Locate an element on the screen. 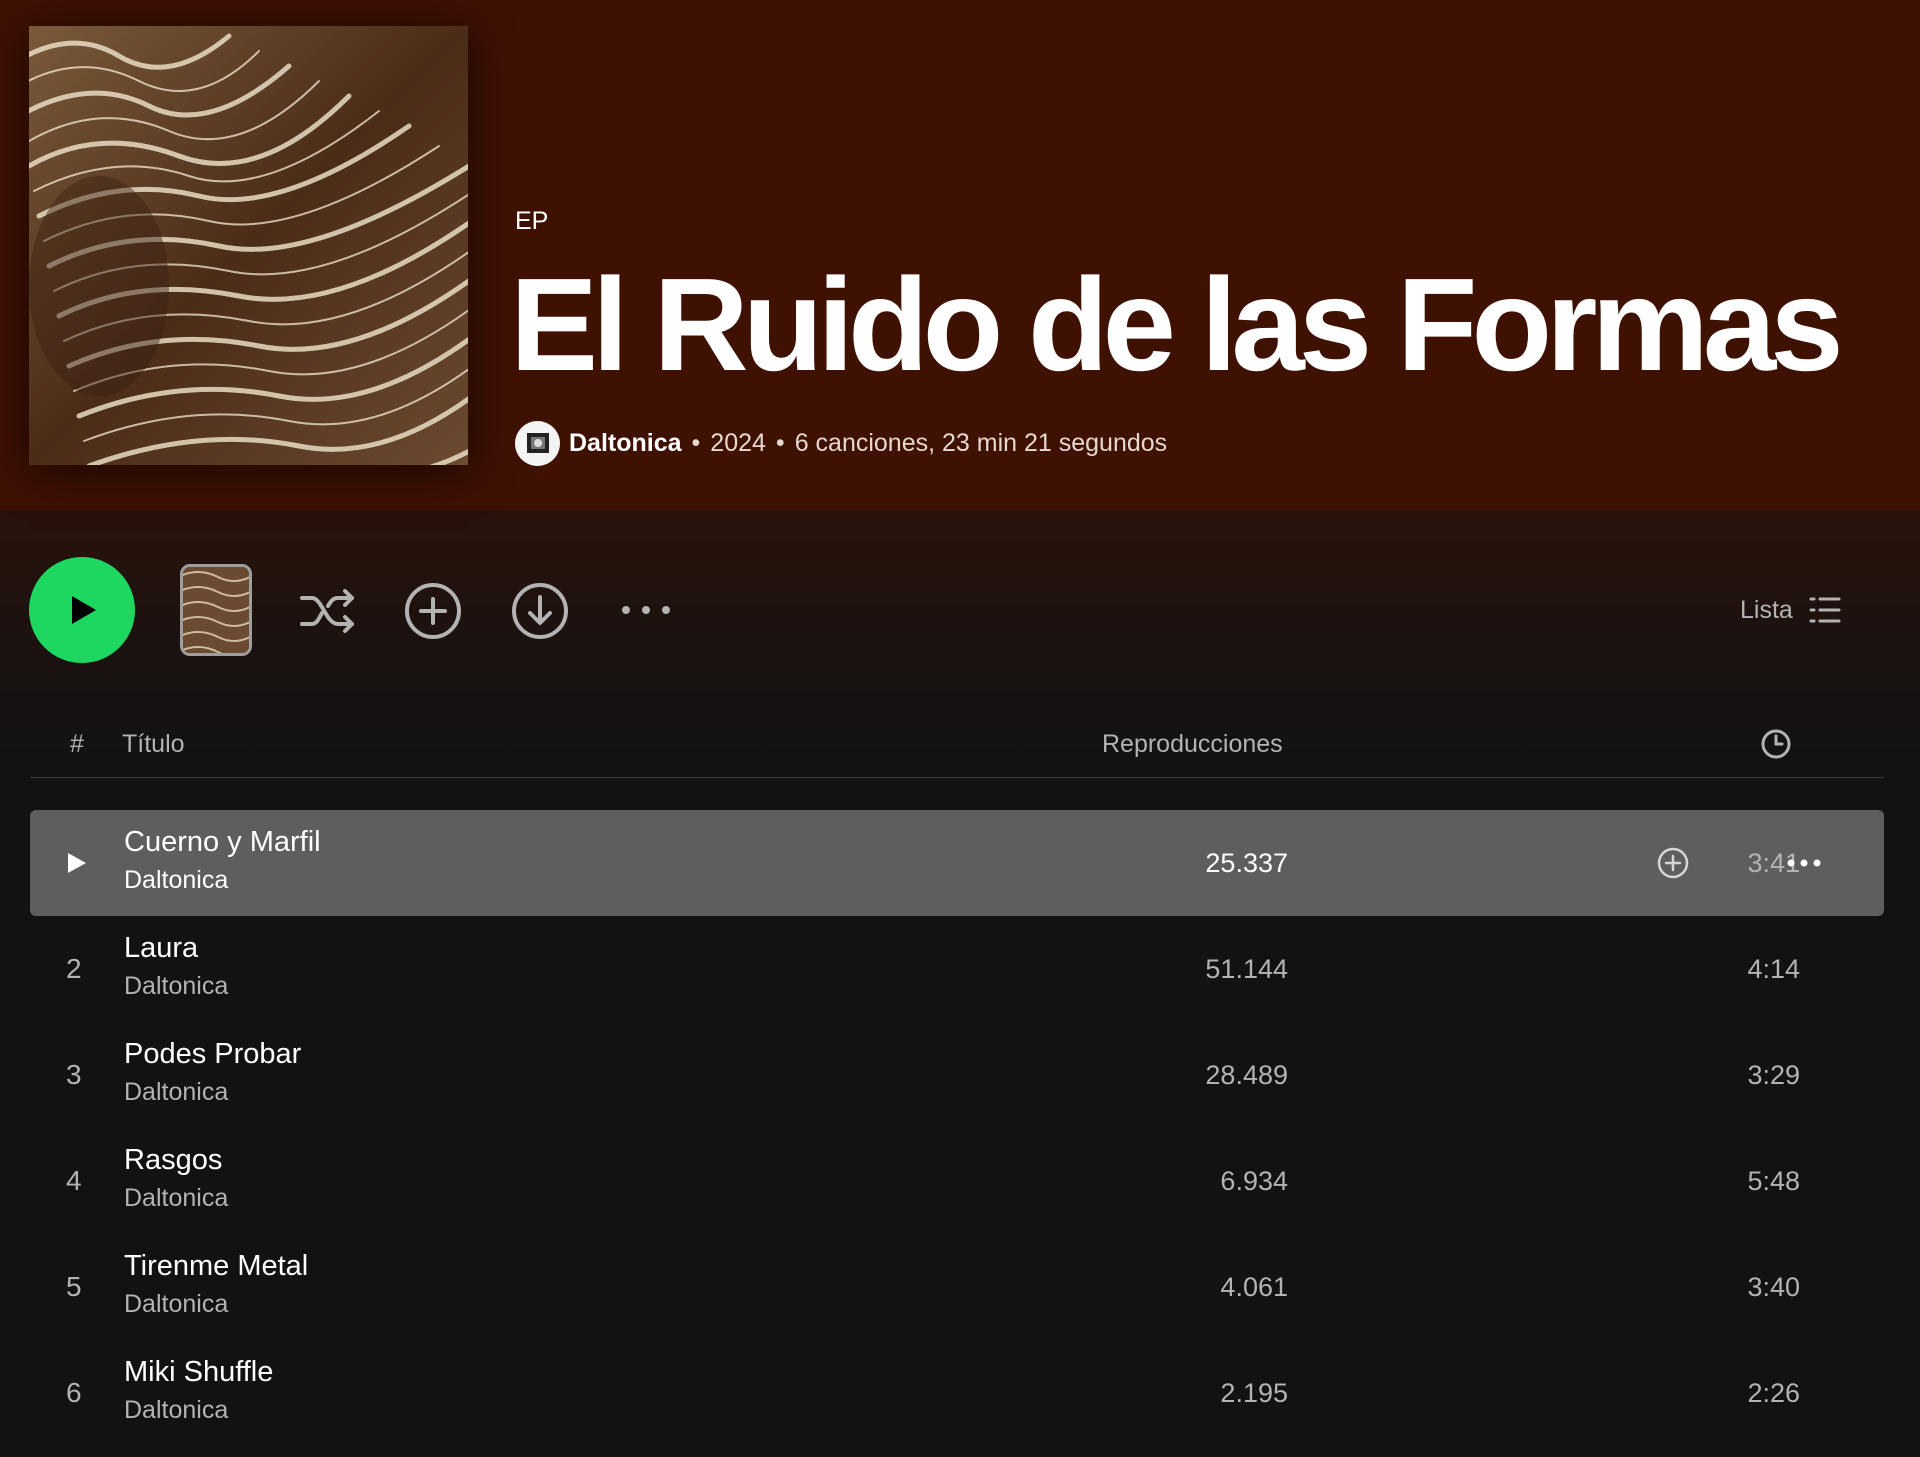 This screenshot has width=1920, height=1457. track-add-button is located at coordinates (1673, 863).